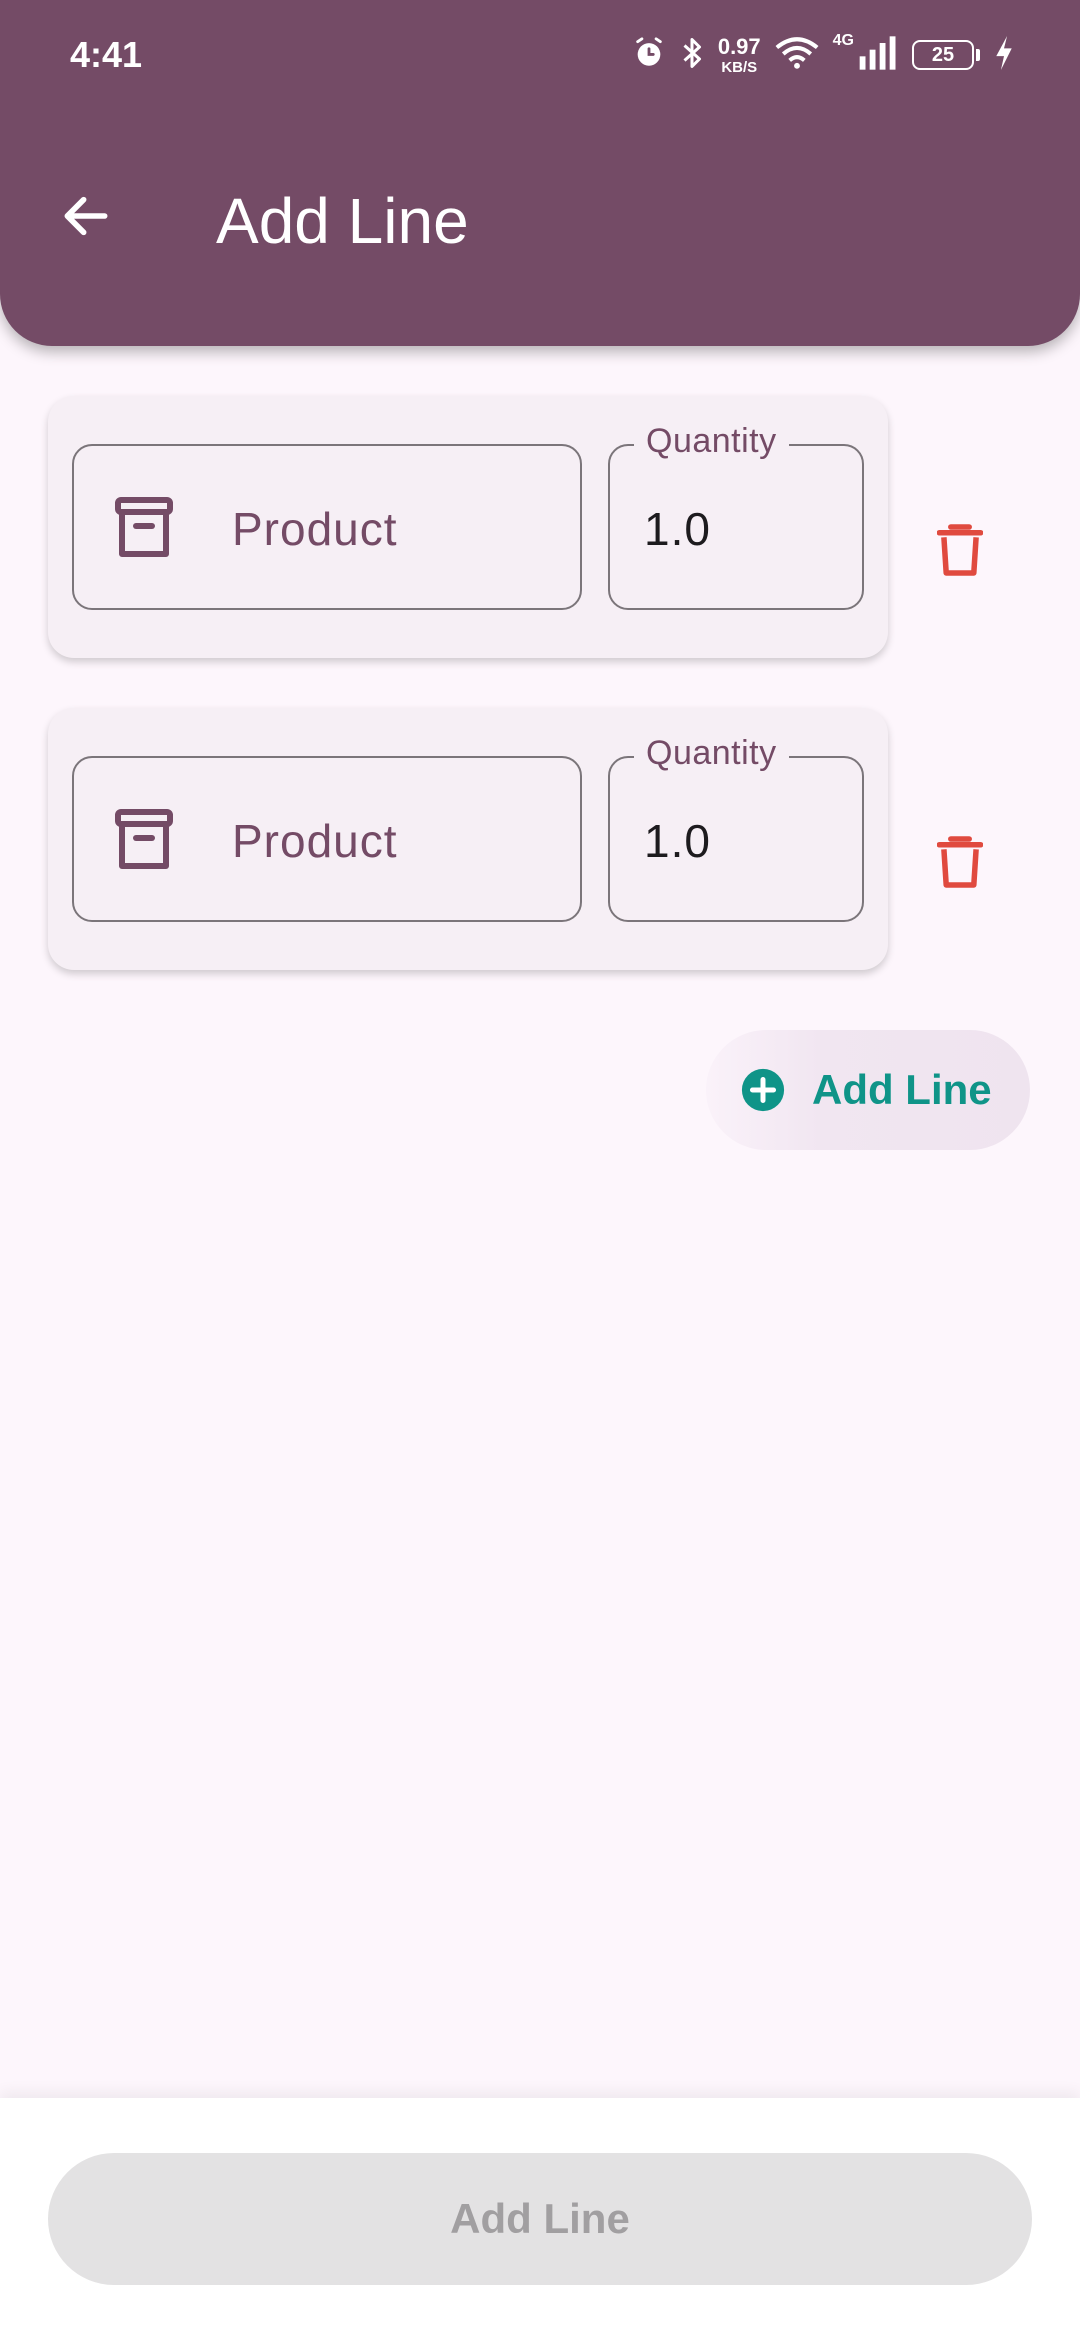 This screenshot has width=1080, height=2340. Describe the element at coordinates (739, 67) in the screenshot. I see `network-speed-unit: KB/S` at that location.